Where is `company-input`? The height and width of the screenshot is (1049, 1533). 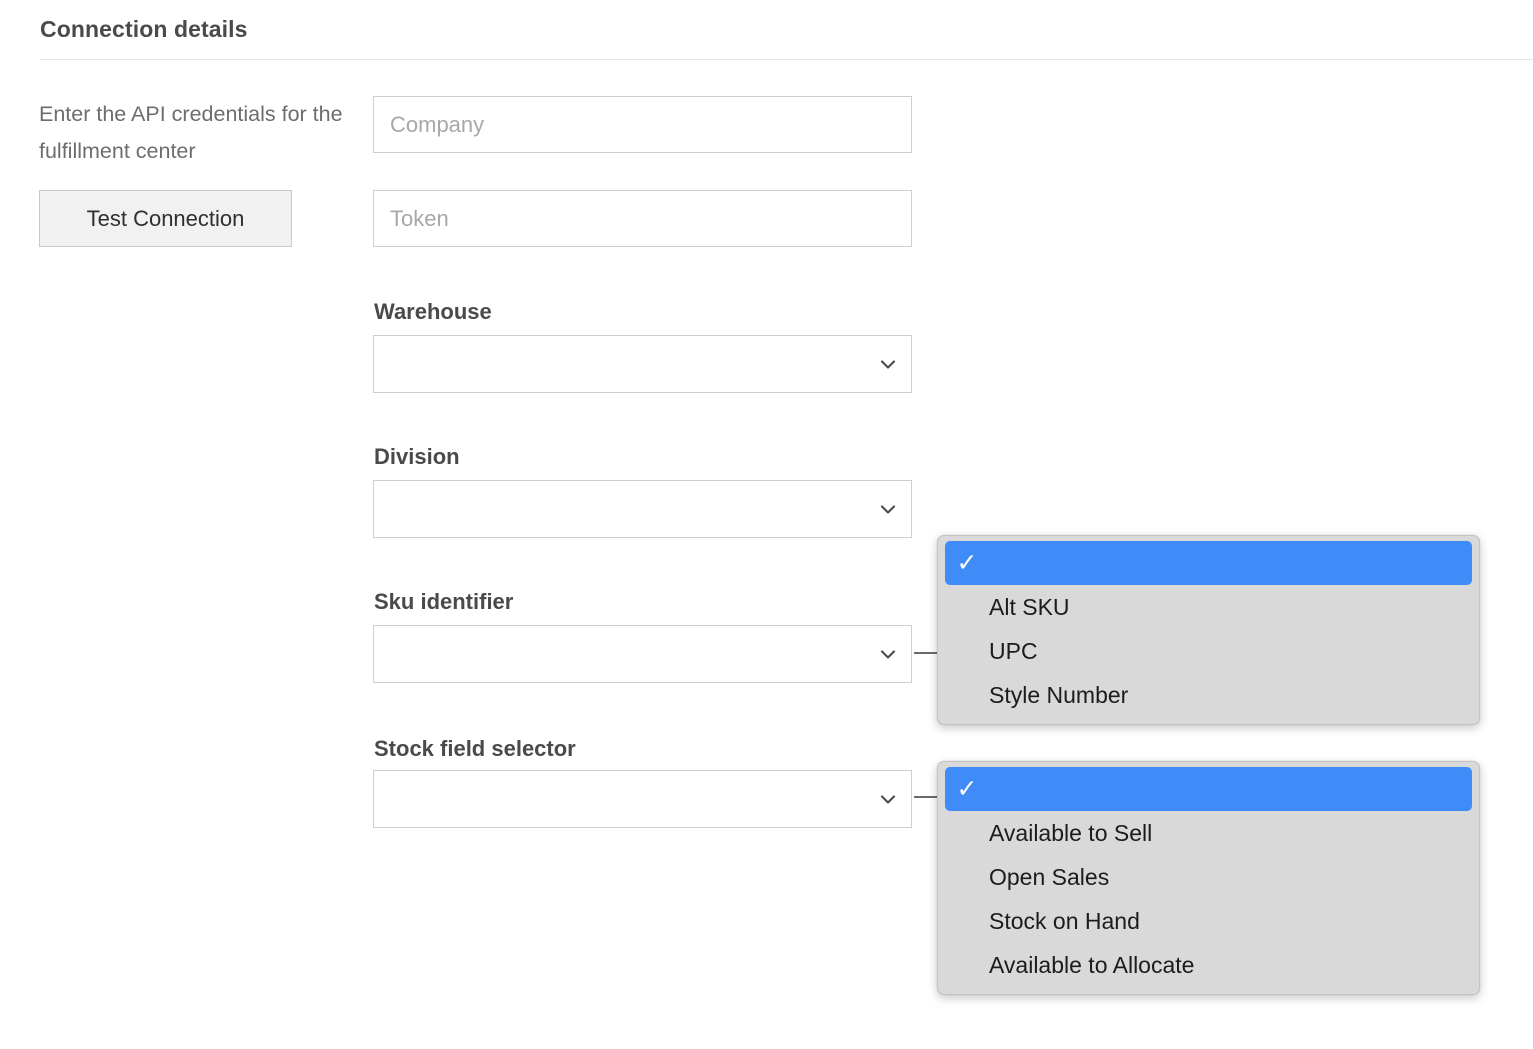 company-input is located at coordinates (642, 124).